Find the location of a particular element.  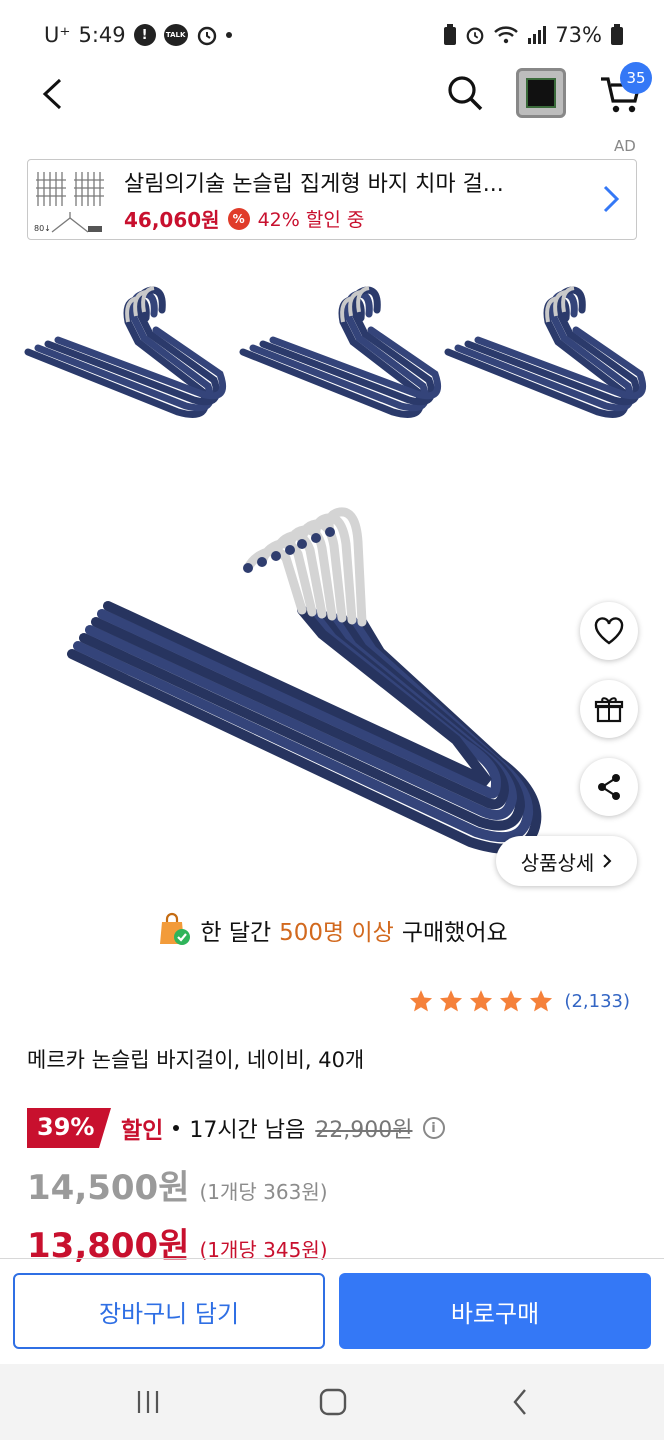

search-button is located at coordinates (465, 93).